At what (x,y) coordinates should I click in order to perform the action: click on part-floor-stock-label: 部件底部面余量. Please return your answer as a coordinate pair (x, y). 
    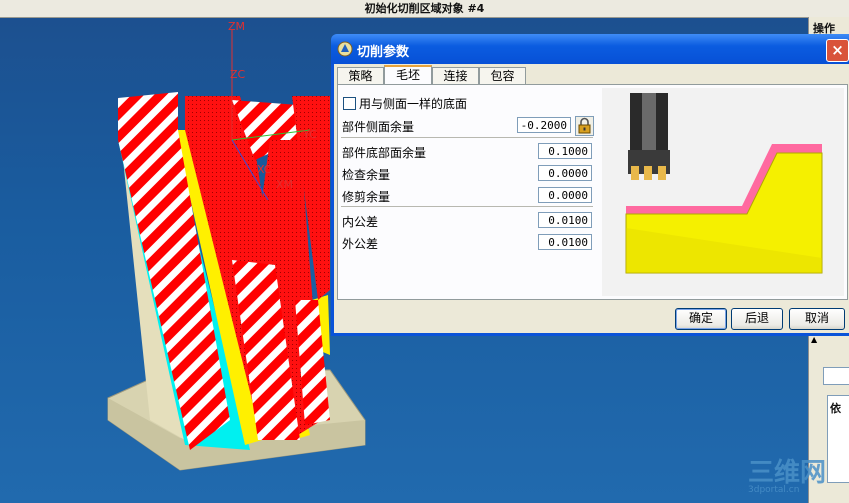
    Looking at the image, I should click on (384, 153).